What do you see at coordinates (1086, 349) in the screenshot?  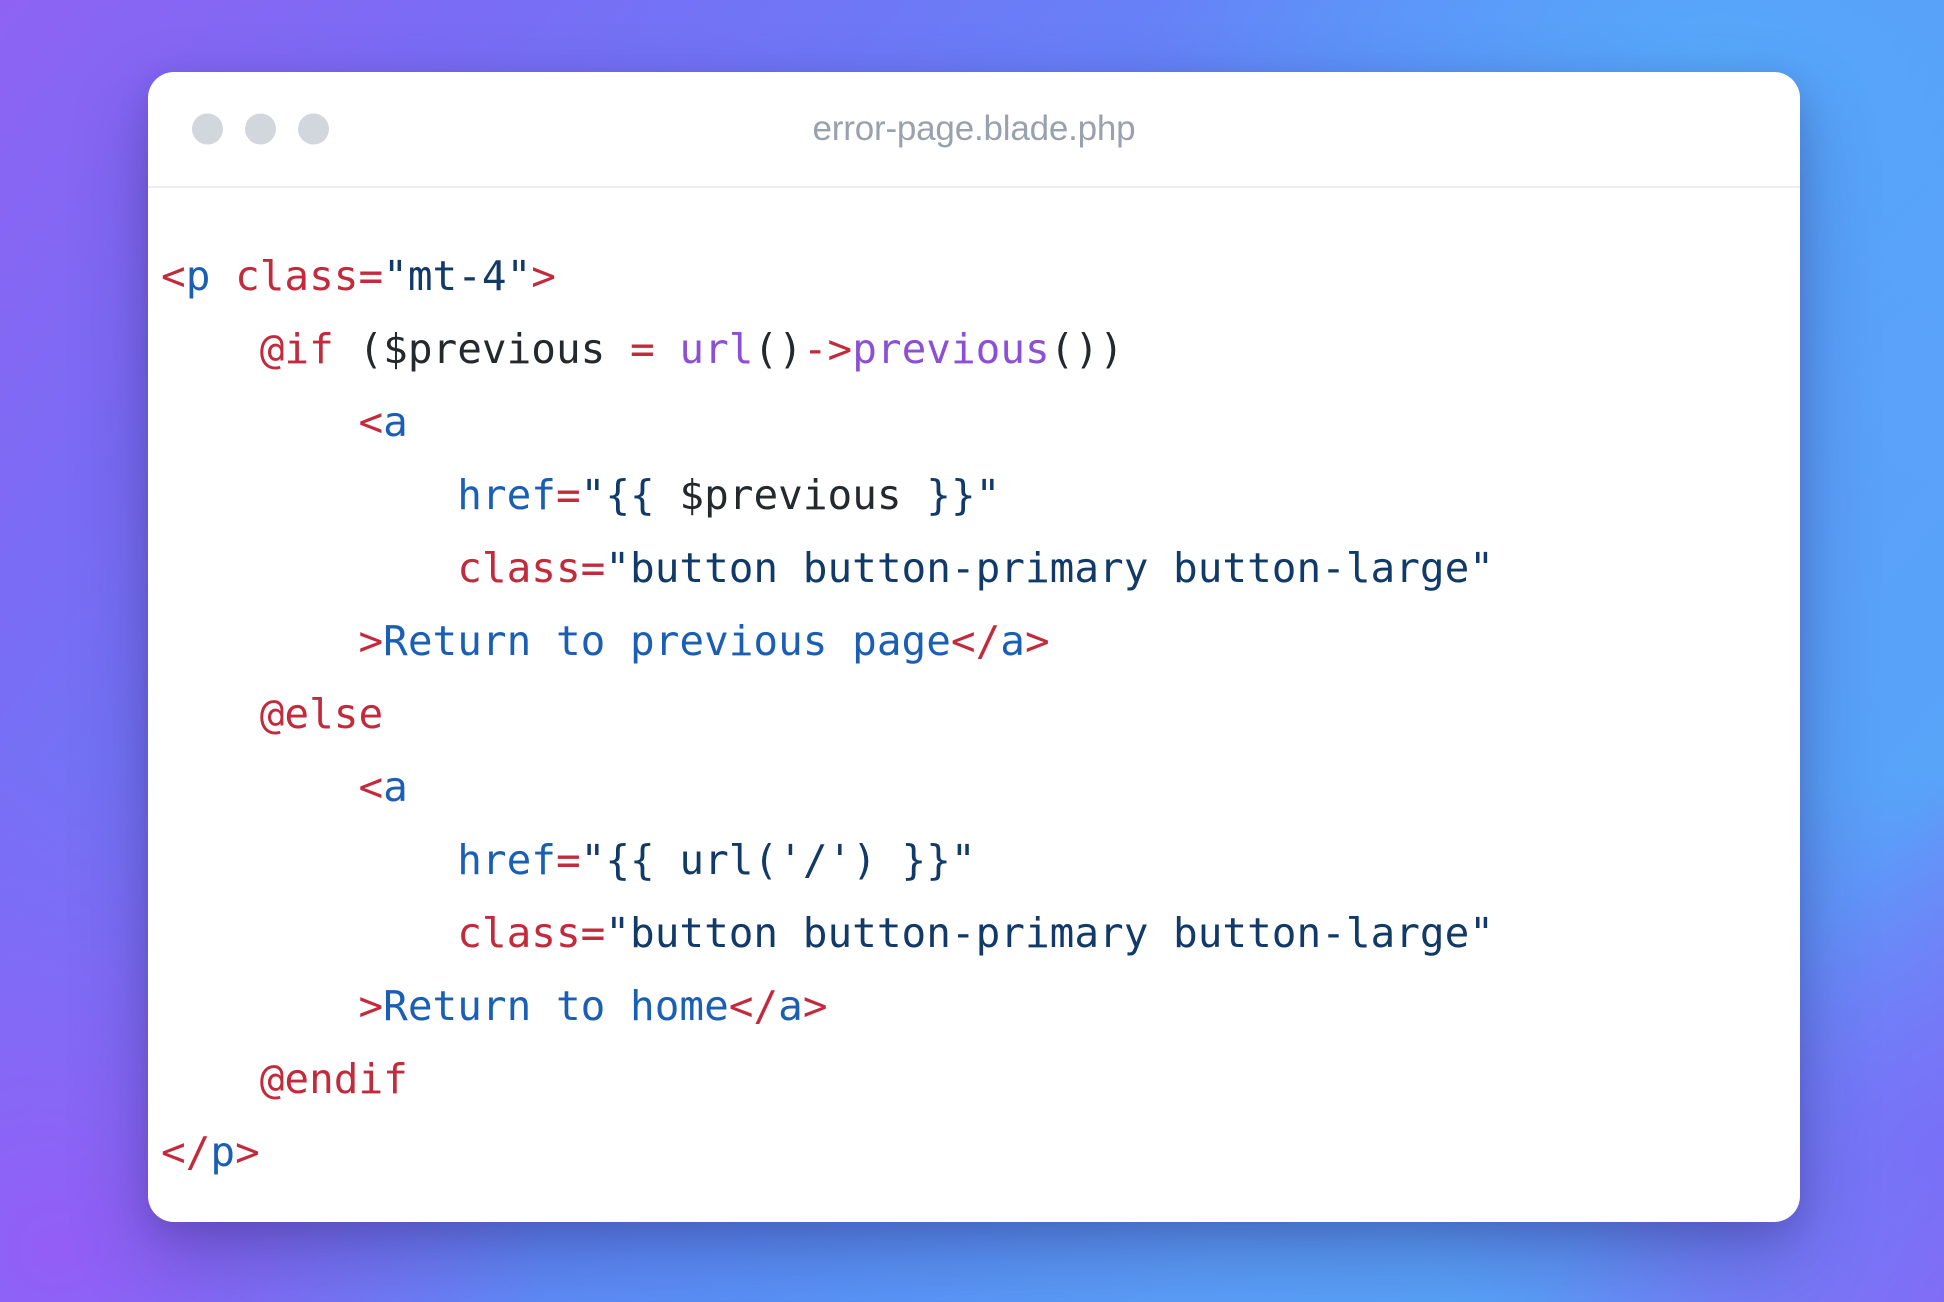 I see `code-token: ())` at bounding box center [1086, 349].